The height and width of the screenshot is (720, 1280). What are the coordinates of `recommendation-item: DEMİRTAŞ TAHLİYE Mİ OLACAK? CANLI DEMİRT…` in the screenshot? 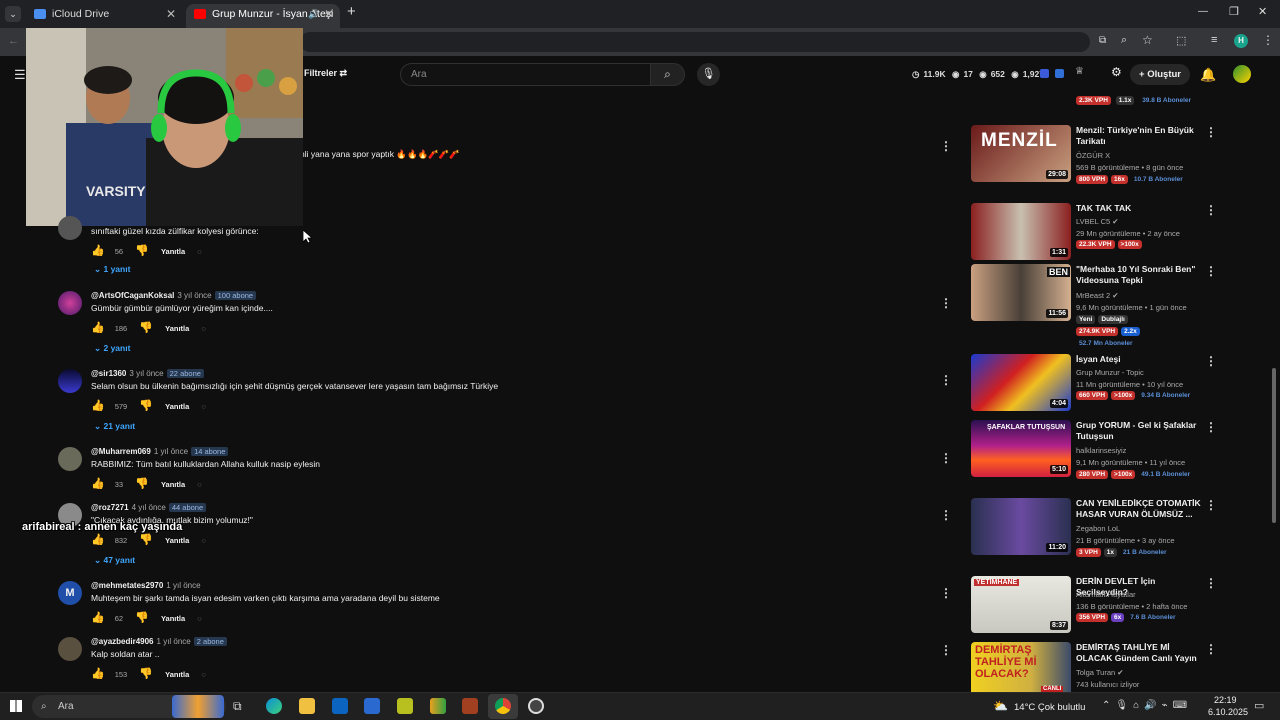 It's located at (1096, 667).